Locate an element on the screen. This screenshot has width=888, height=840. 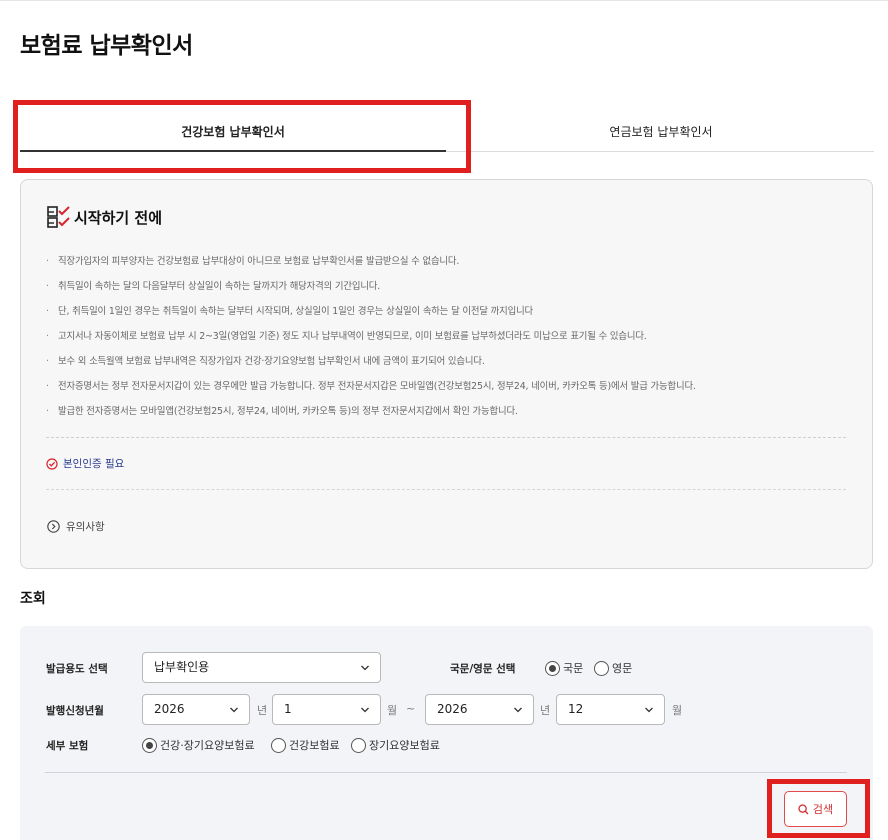
notice-header: 시작하기 전에 is located at coordinates (104, 217).